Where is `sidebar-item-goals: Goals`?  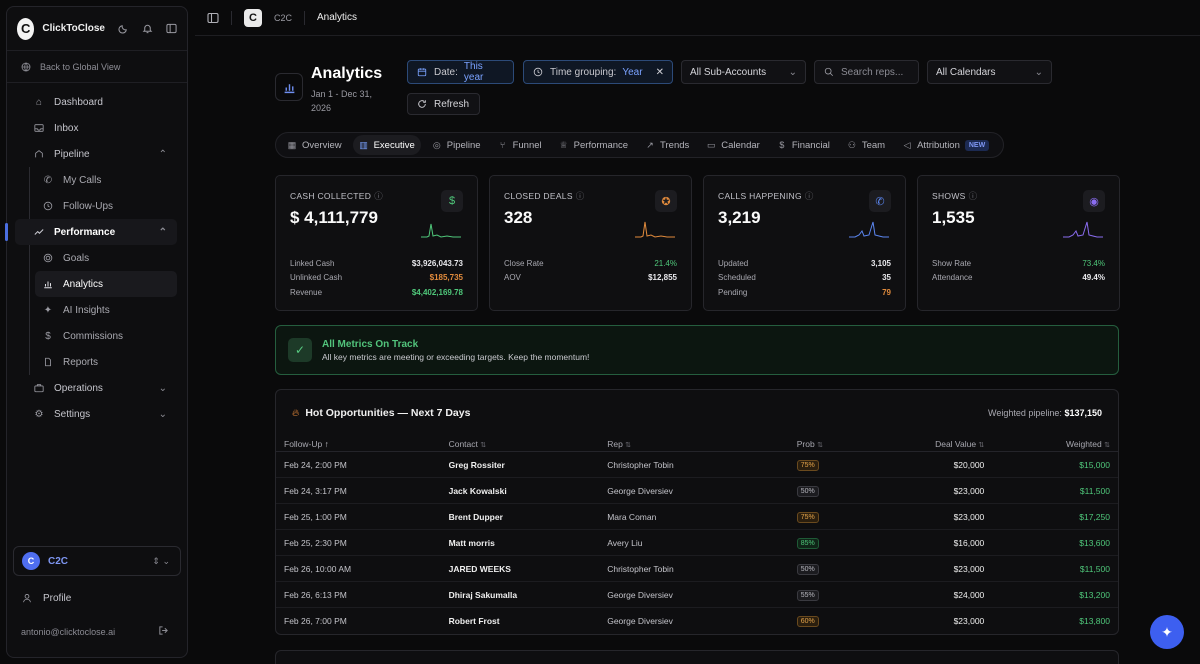
sidebar-item-goals: Goals is located at coordinates (106, 258).